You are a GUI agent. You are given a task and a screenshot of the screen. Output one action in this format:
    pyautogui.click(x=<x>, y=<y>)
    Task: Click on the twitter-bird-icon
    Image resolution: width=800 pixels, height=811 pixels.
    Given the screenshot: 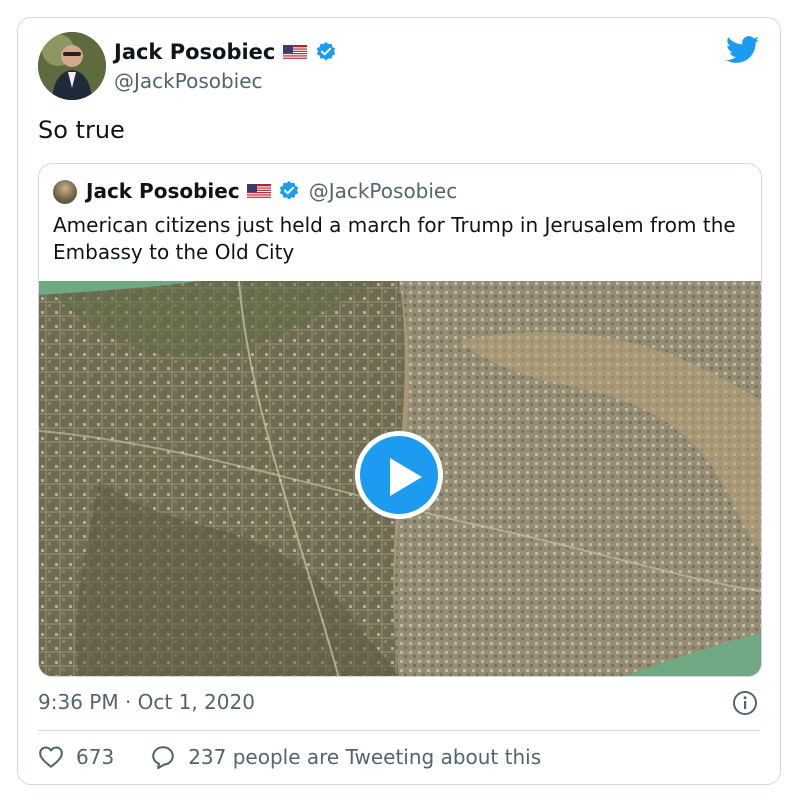 What is the action you would take?
    pyautogui.click(x=743, y=50)
    